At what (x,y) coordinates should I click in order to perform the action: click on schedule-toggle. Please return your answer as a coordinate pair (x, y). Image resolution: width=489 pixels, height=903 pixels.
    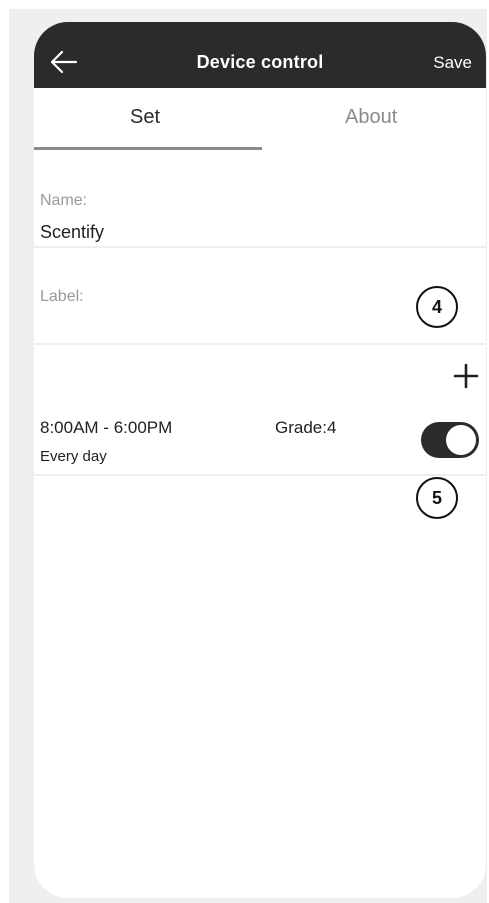
    Looking at the image, I should click on (450, 440).